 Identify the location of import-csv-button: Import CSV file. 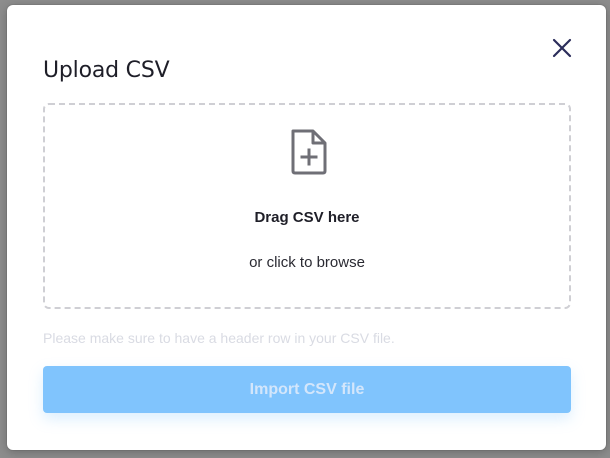
(307, 389).